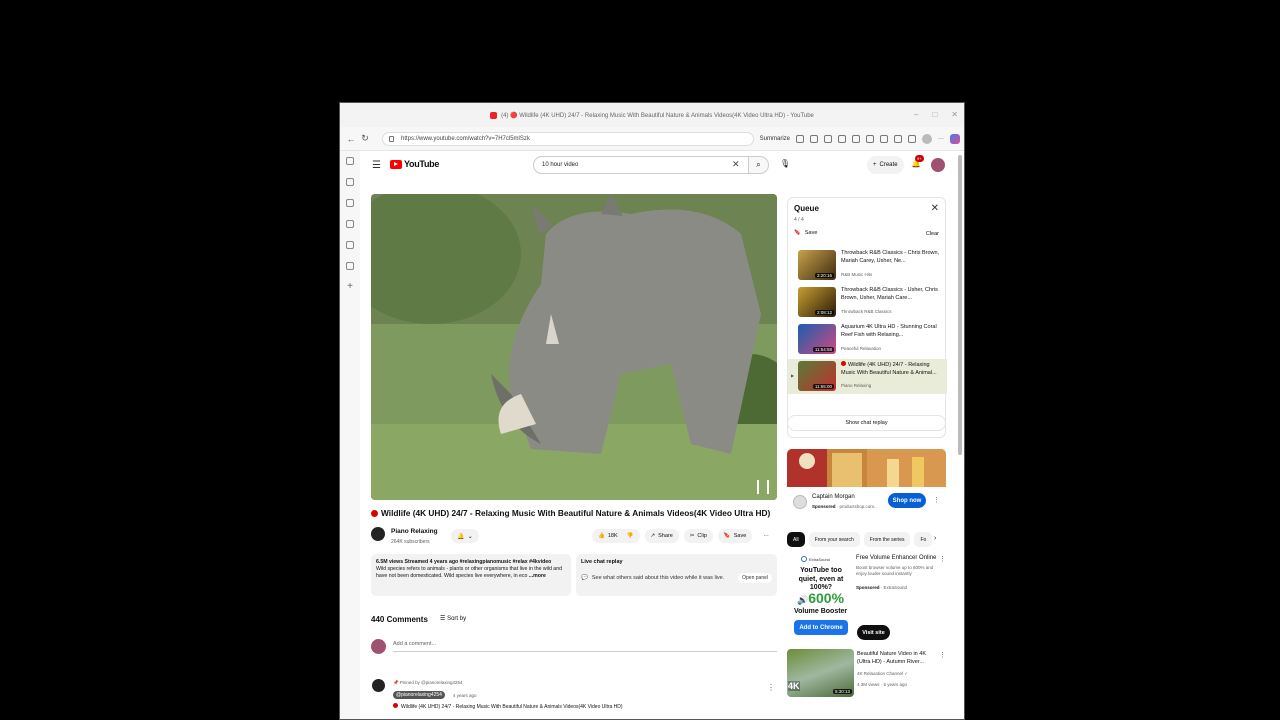 This screenshot has height=720, width=1280. I want to click on bookmark-icon: 🔖, so click(797, 233).